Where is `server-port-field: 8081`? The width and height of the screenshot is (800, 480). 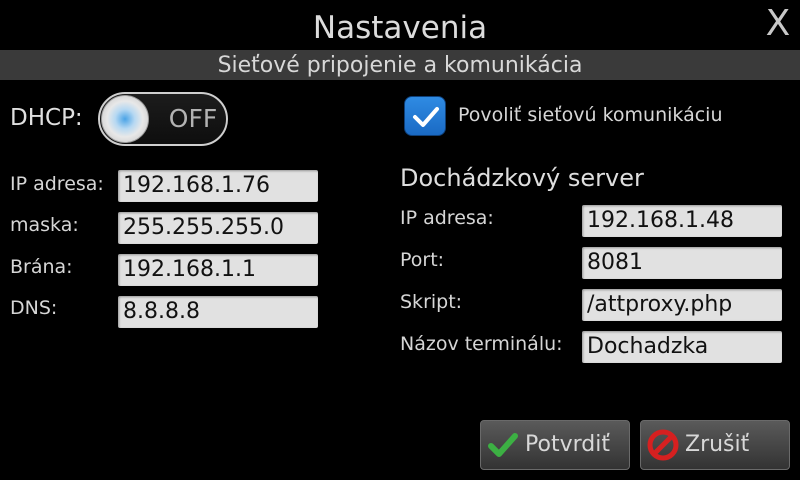 server-port-field: 8081 is located at coordinates (682, 263).